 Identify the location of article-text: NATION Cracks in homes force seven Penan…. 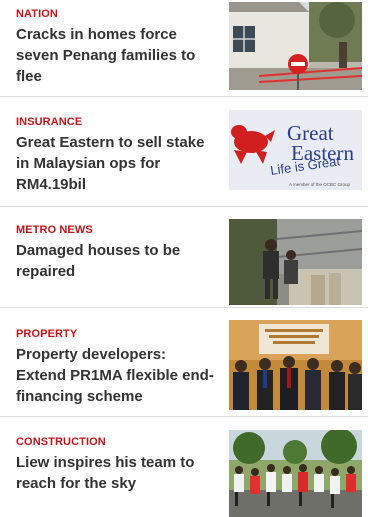
(118, 47).